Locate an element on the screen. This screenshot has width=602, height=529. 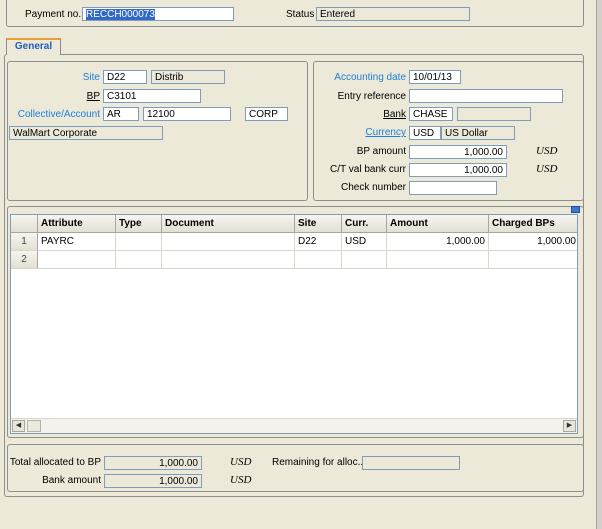
grid-header-document: Document is located at coordinates (228, 224).